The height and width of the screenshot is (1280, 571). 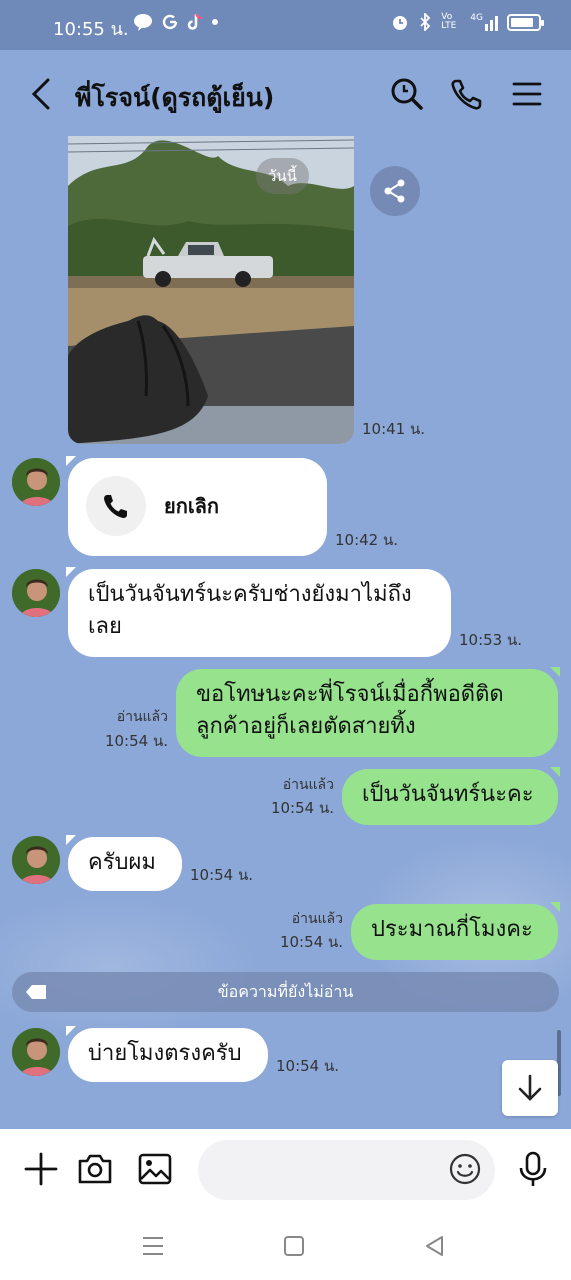 I want to click on emoji-icon, so click(x=465, y=1169).